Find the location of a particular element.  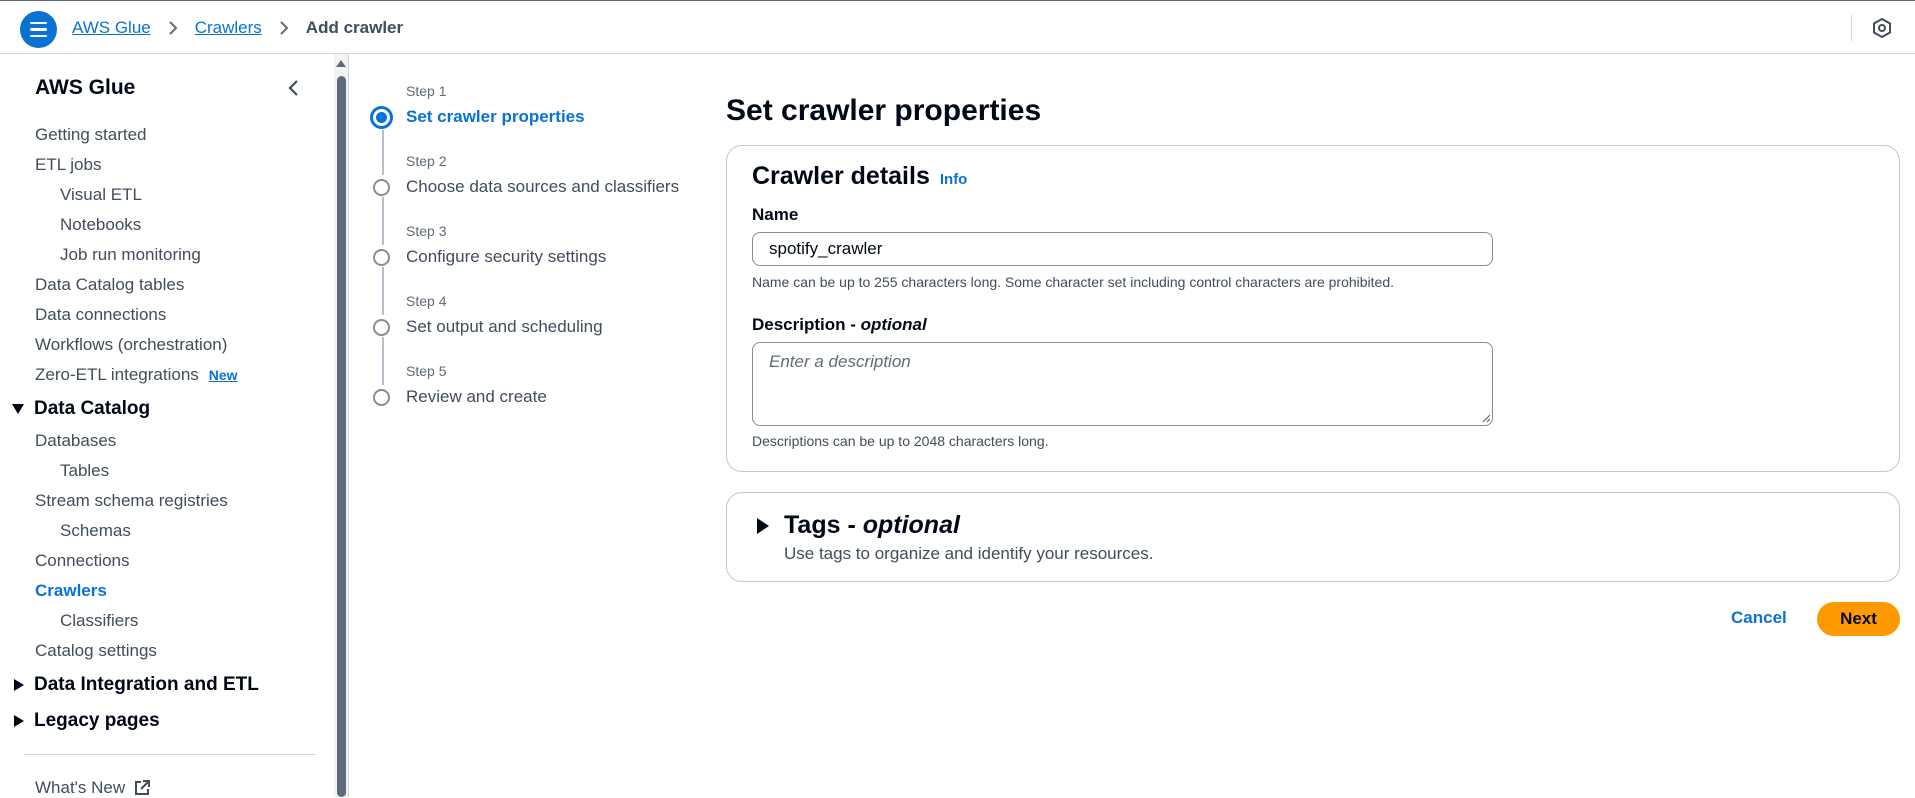

description-label: Description - optional is located at coordinates (839, 325).